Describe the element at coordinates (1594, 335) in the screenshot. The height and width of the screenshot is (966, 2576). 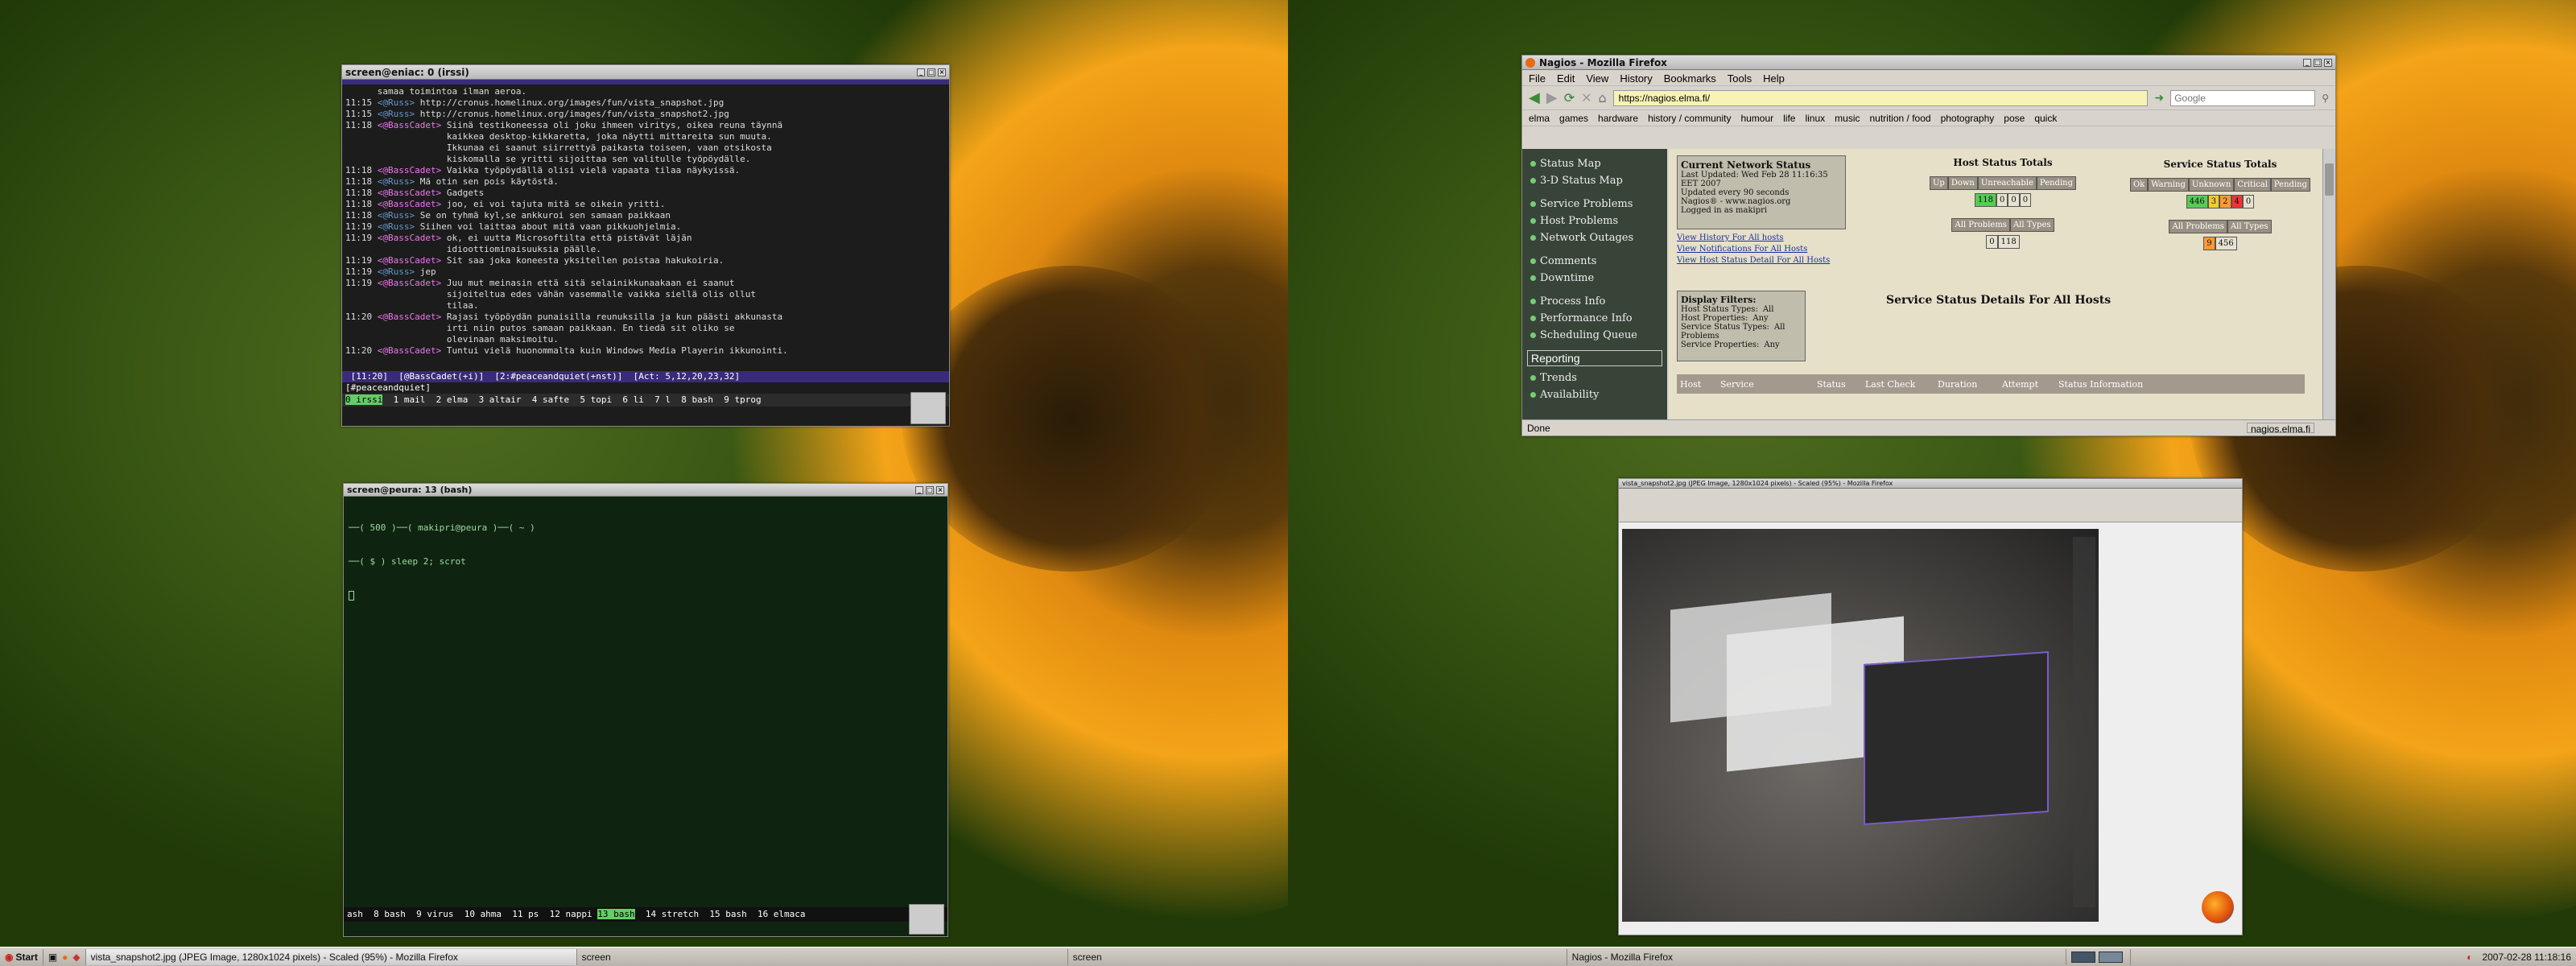
I see `sidebar-item-scheduling-queue: Scheduling Queue` at that location.